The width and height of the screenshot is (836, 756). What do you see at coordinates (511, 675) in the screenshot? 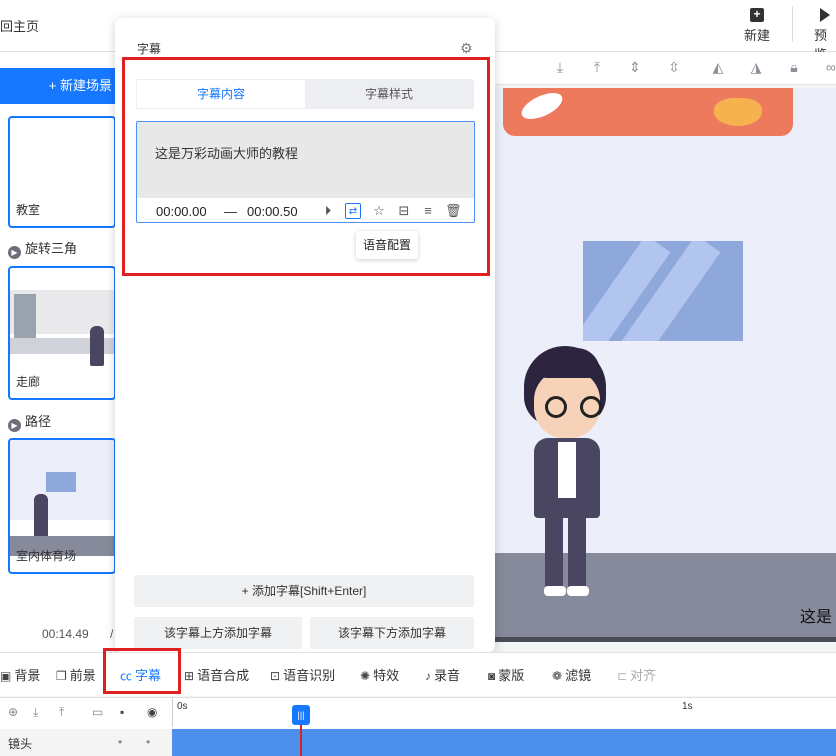
I see `tool-label: 蒙版` at bounding box center [511, 675].